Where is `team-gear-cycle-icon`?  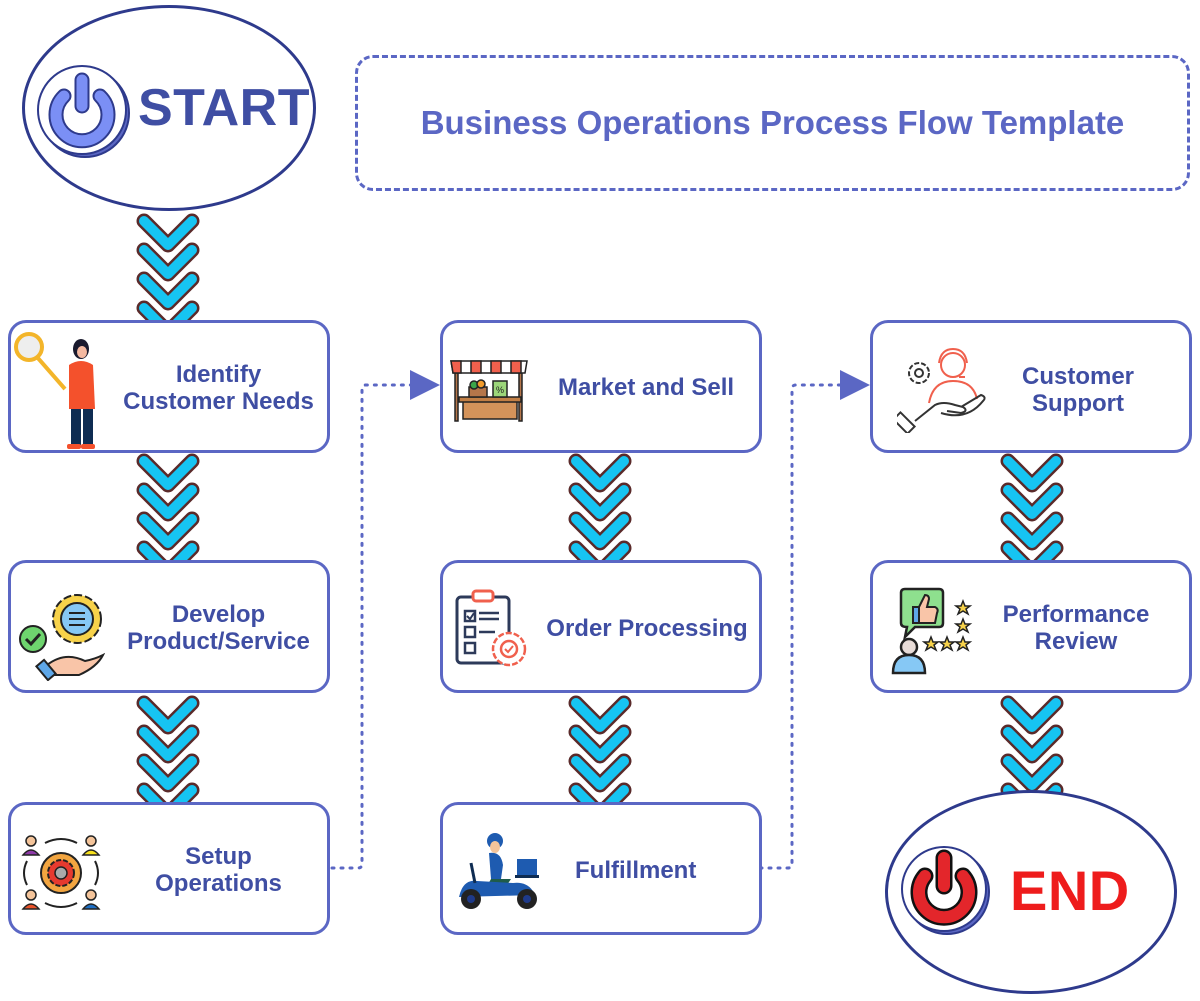 team-gear-cycle-icon is located at coordinates (61, 872).